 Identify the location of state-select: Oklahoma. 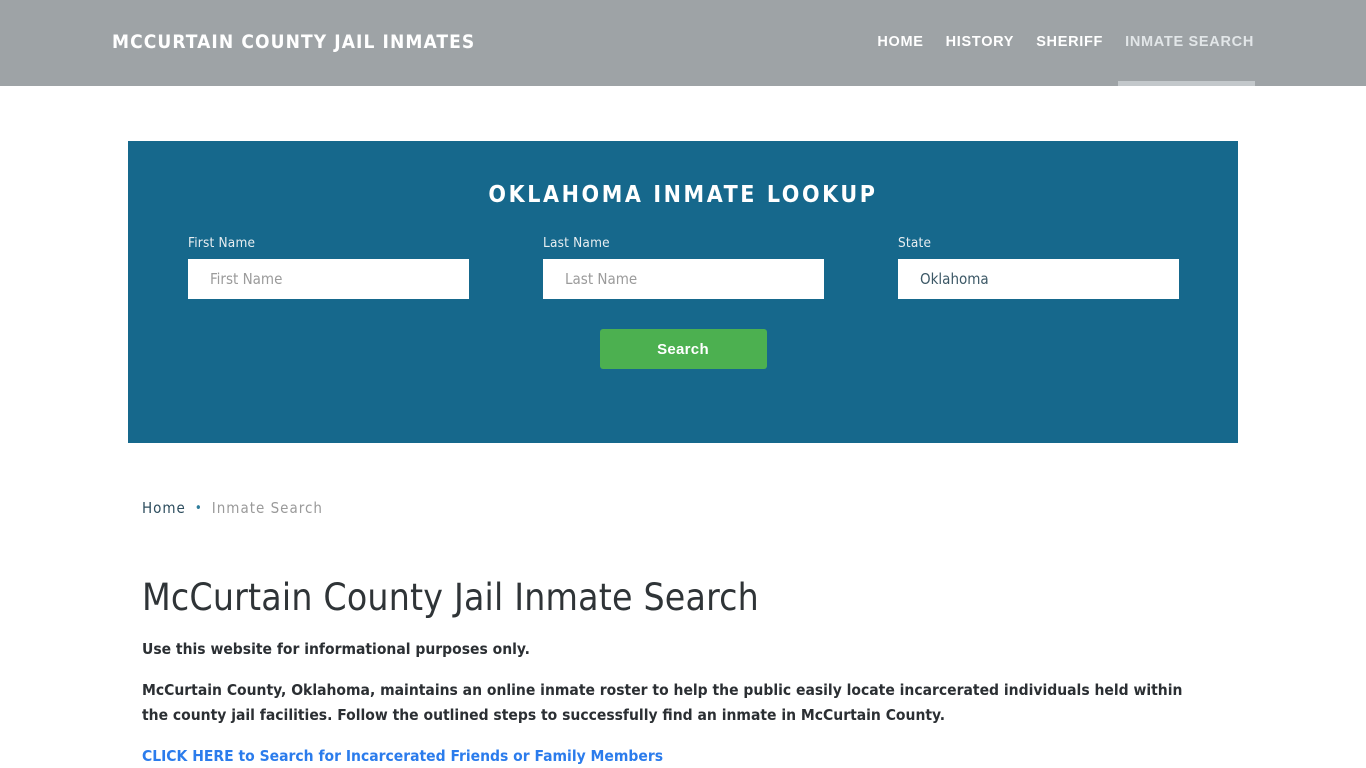
(1038, 279).